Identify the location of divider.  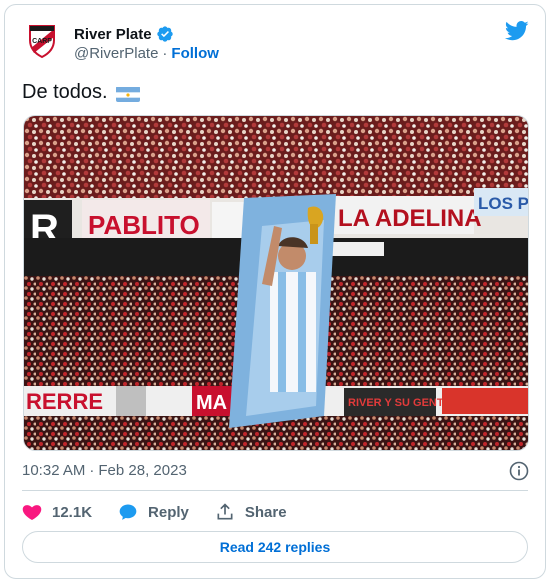
(275, 490).